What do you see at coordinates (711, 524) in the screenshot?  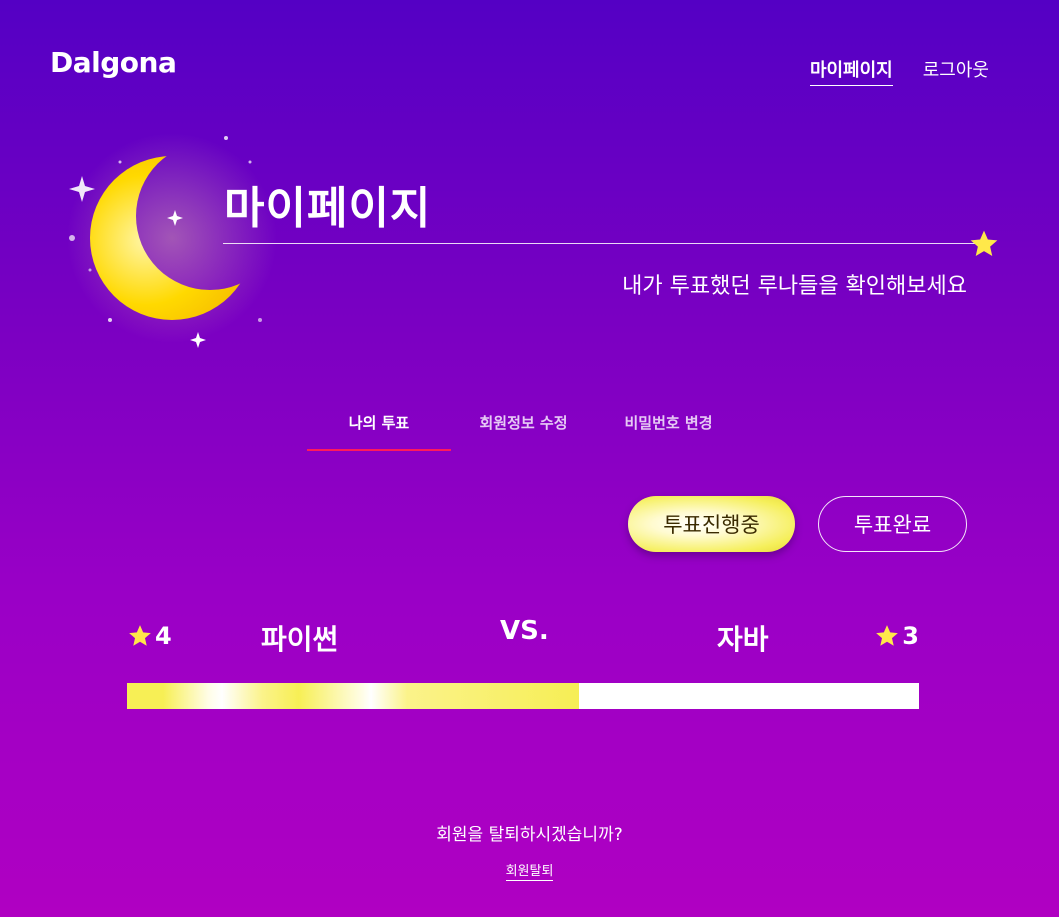 I see `in-progress-filter-button: 투표진행중` at bounding box center [711, 524].